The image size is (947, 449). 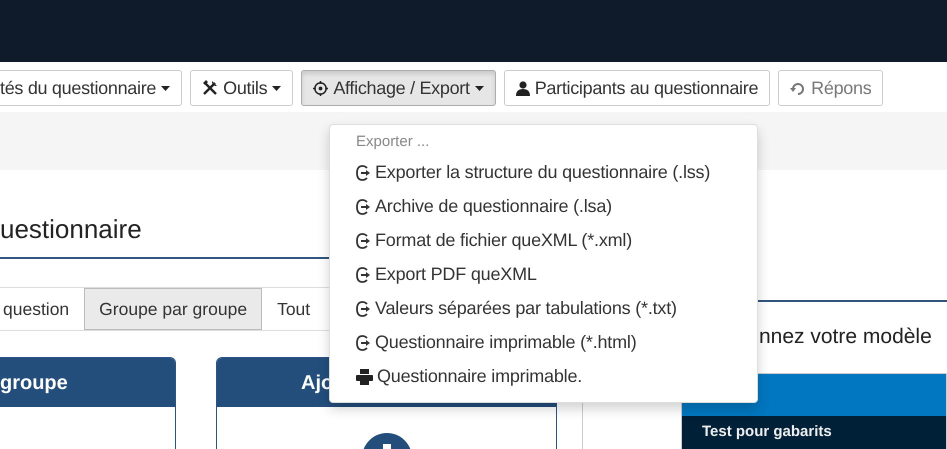 What do you see at coordinates (798, 88) in the screenshot?
I see `refresh-icon` at bounding box center [798, 88].